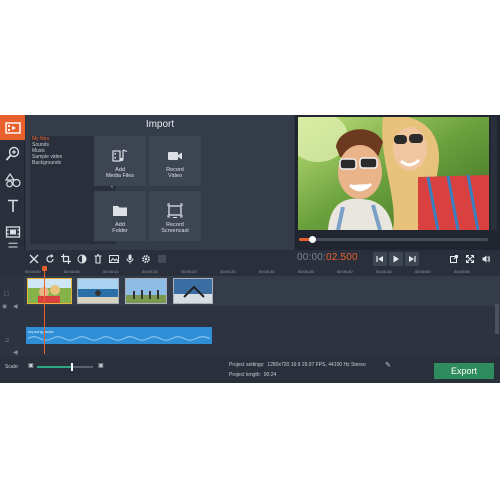 This screenshot has height=500, width=500. Describe the element at coordinates (15, 352) in the screenshot. I see `audio-mute-icon: ◀` at that location.